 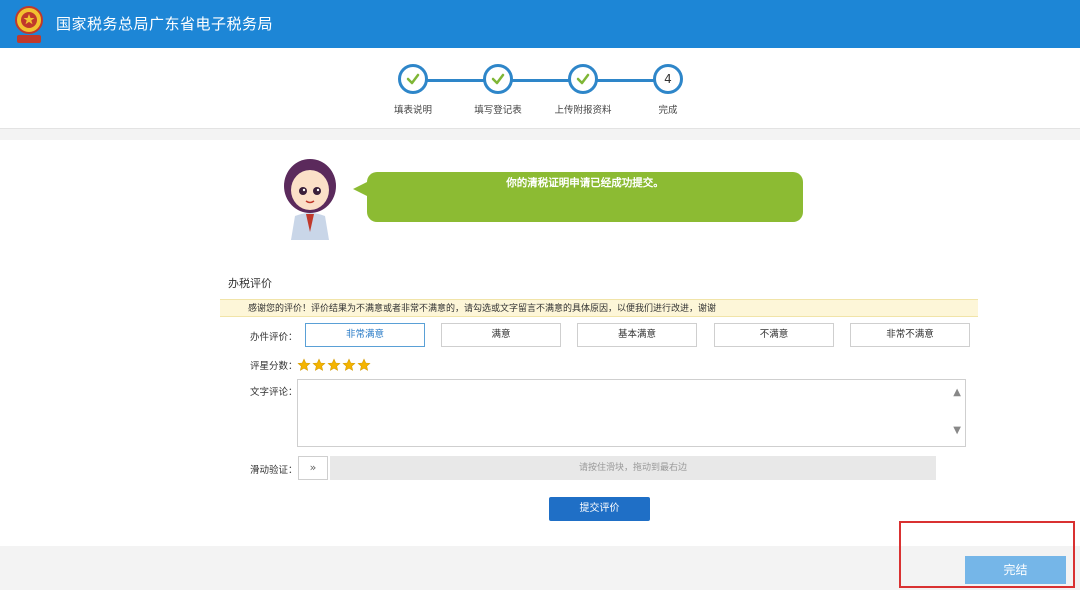 What do you see at coordinates (987, 554) in the screenshot?
I see `highlight-annotation` at bounding box center [987, 554].